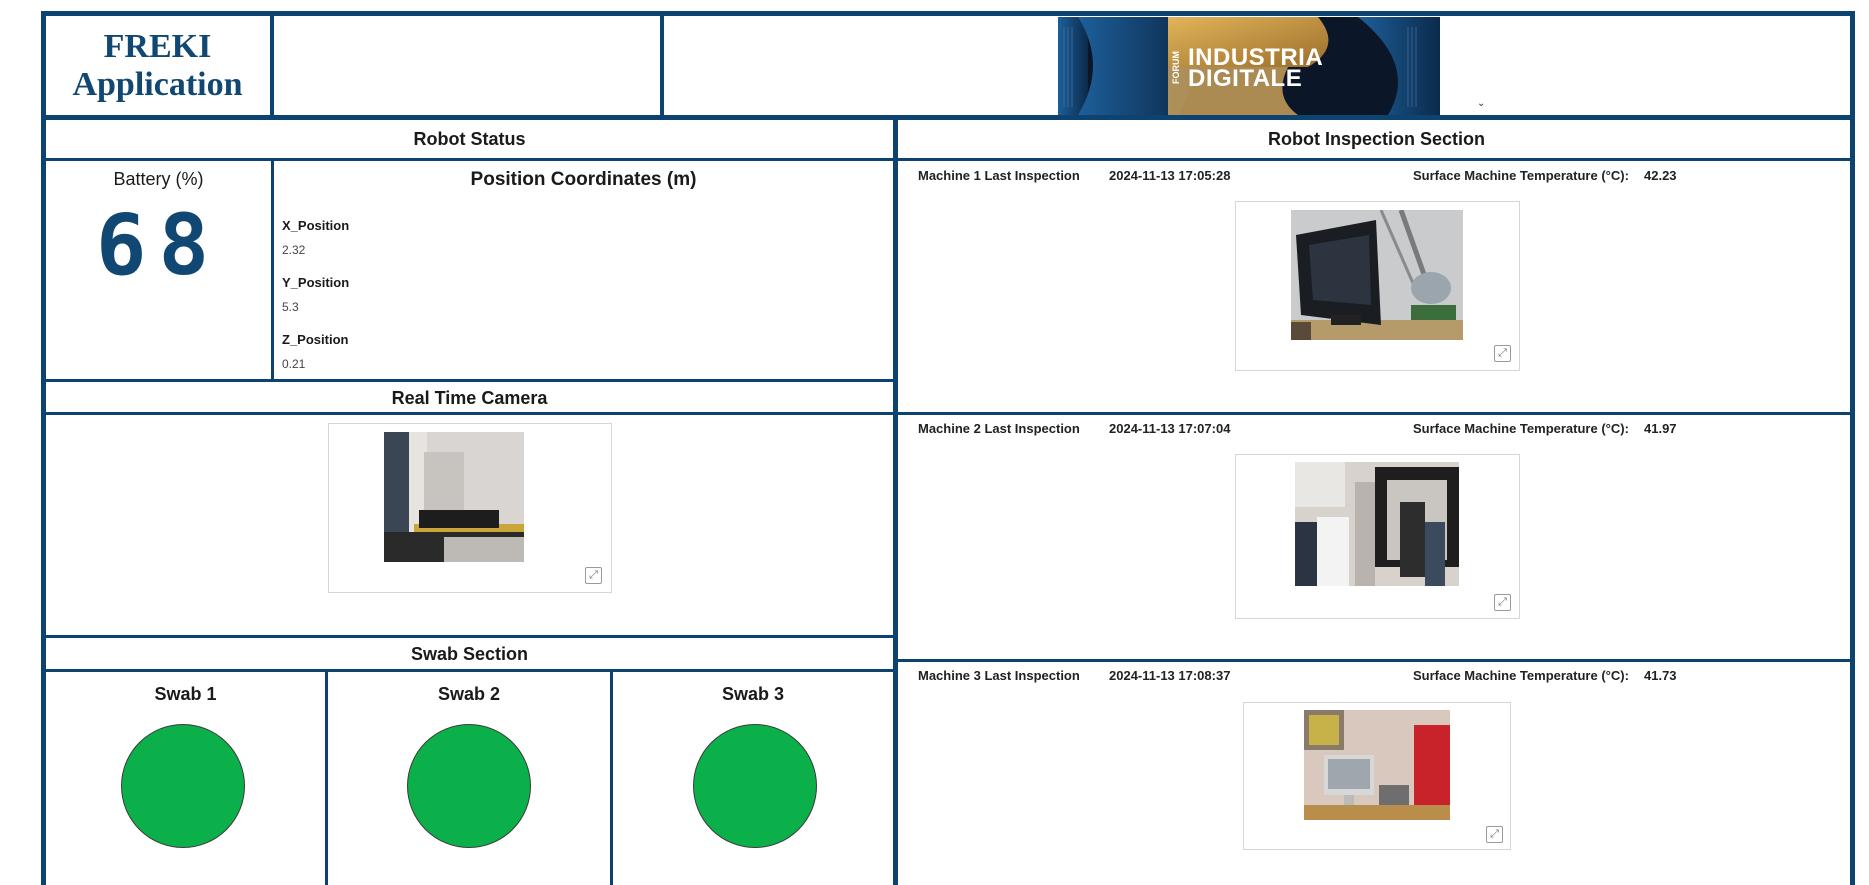  Describe the element at coordinates (1521, 675) in the screenshot. I see `machine-3-temp-label: Surface Machine Temperature (°C):` at that location.